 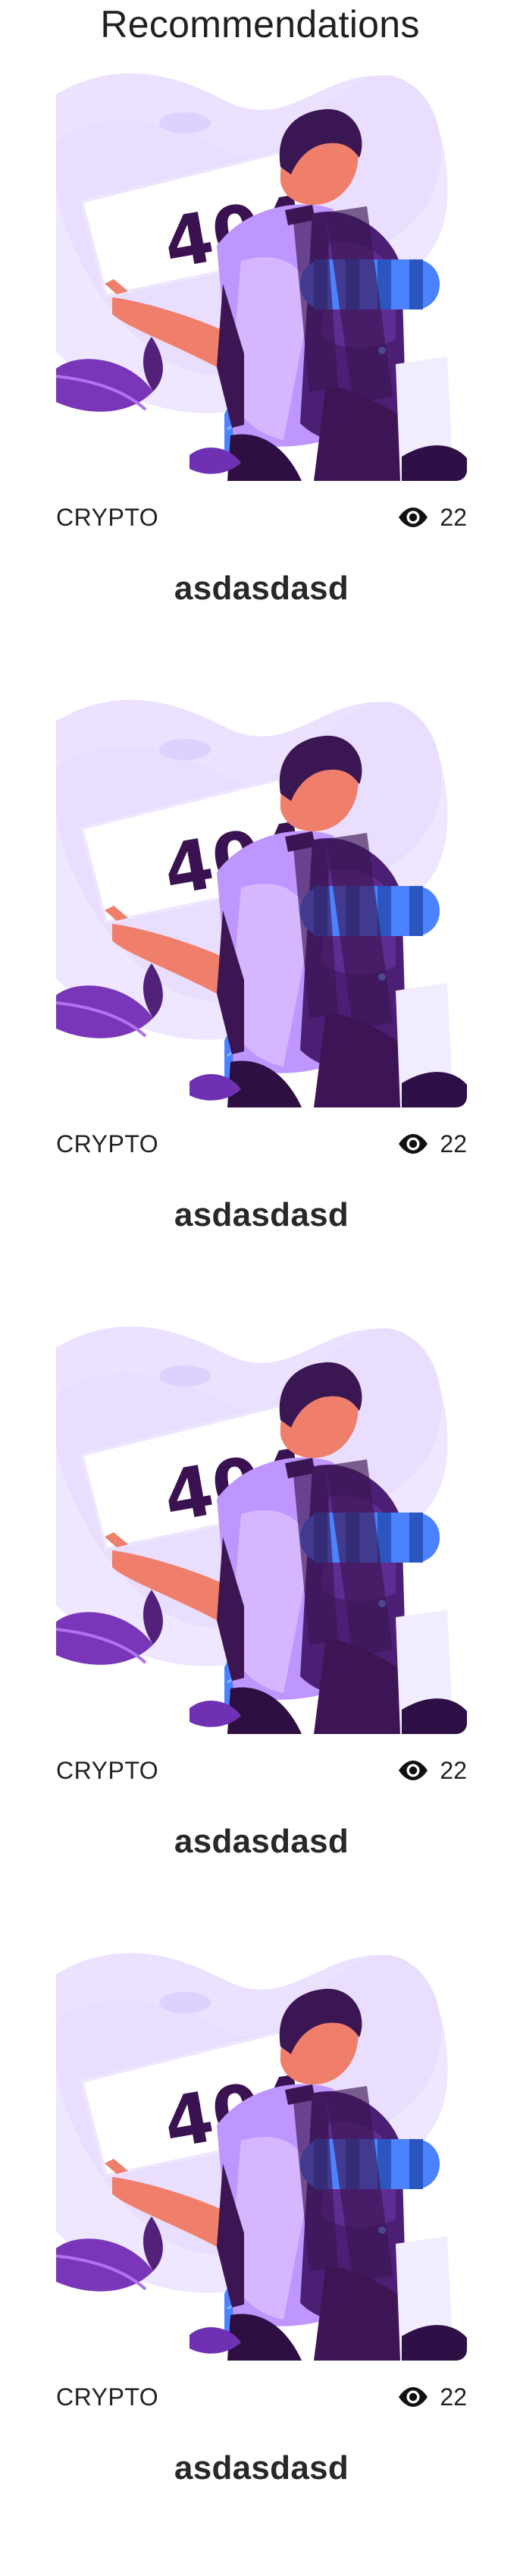 I want to click on page-title: Recommendations, so click(x=260, y=24).